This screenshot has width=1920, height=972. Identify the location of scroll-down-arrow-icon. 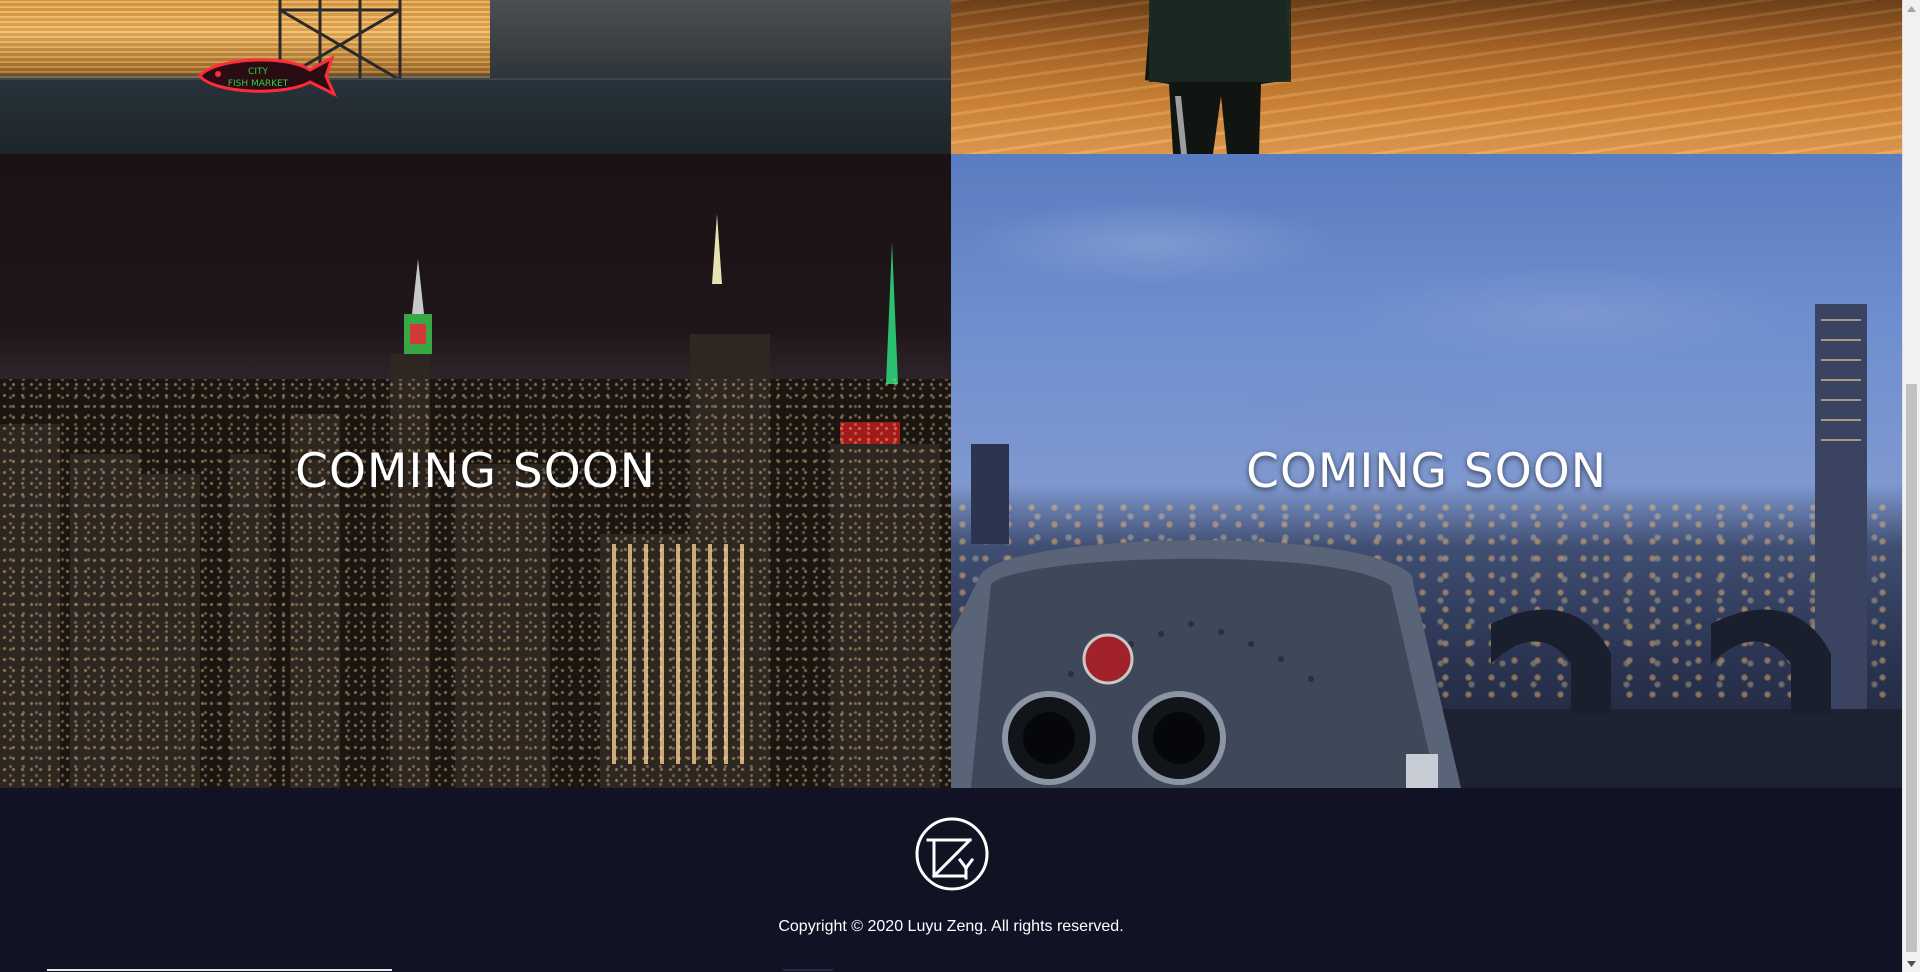
(1911, 963).